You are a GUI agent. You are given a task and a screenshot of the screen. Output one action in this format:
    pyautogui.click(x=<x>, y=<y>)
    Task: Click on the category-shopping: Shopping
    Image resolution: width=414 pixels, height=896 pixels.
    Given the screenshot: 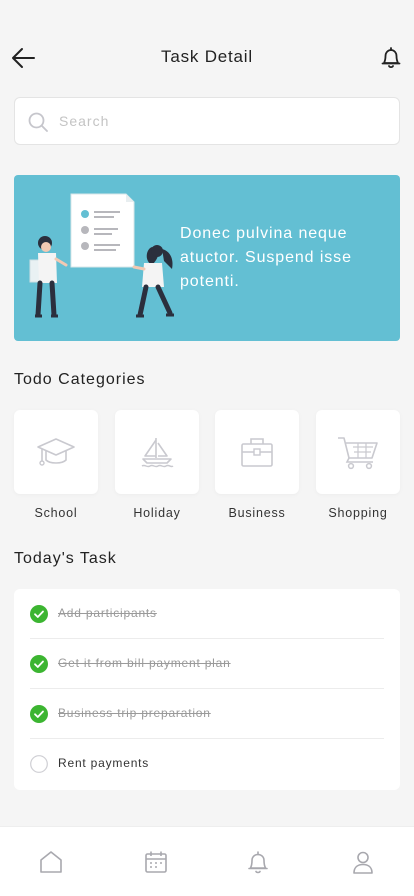 What is the action you would take?
    pyautogui.click(x=358, y=467)
    